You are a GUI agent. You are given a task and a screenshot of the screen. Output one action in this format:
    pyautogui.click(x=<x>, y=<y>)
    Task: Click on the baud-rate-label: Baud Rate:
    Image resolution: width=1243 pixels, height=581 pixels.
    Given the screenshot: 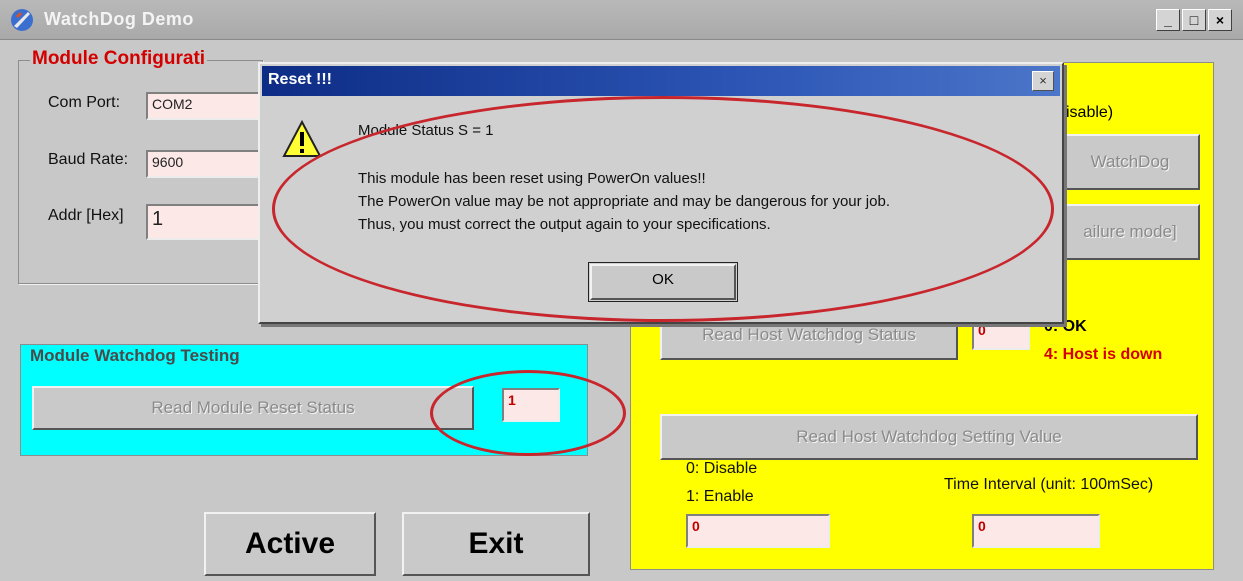 What is the action you would take?
    pyautogui.click(x=88, y=159)
    